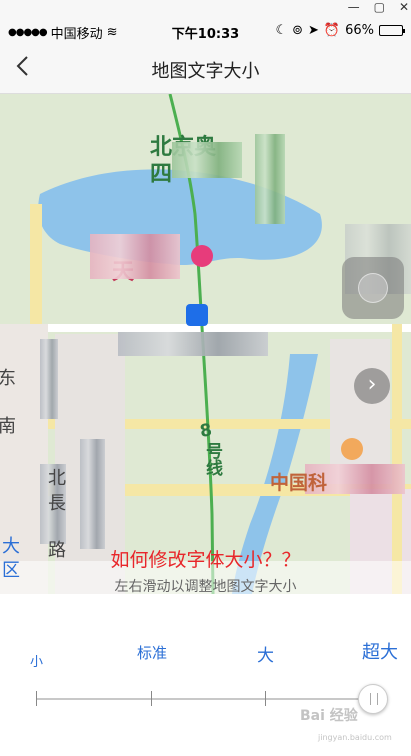 The height and width of the screenshot is (756, 411). I want to click on compass-icon, so click(373, 288).